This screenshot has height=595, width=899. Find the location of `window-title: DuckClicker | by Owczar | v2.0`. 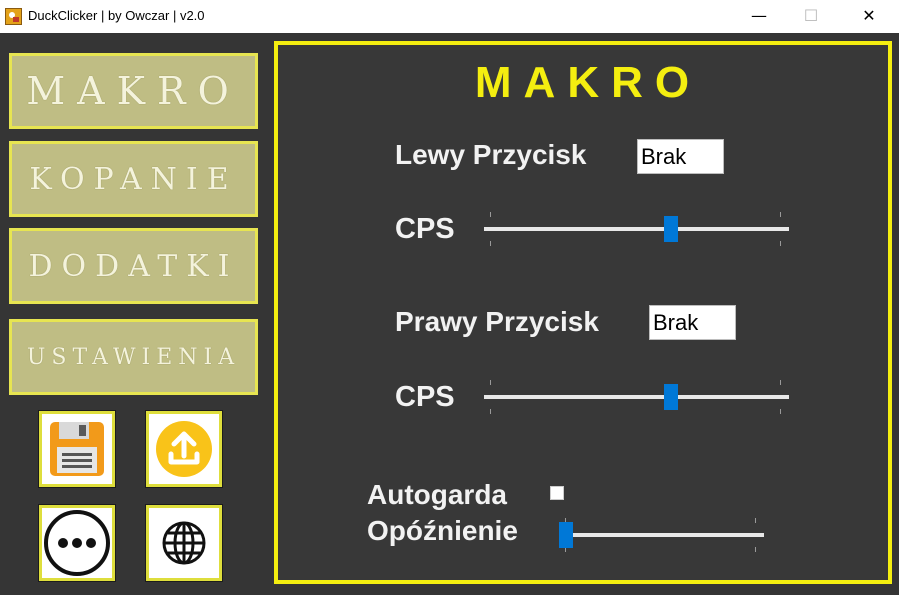

window-title: DuckClicker | by Owczar | v2.0 is located at coordinates (116, 15).